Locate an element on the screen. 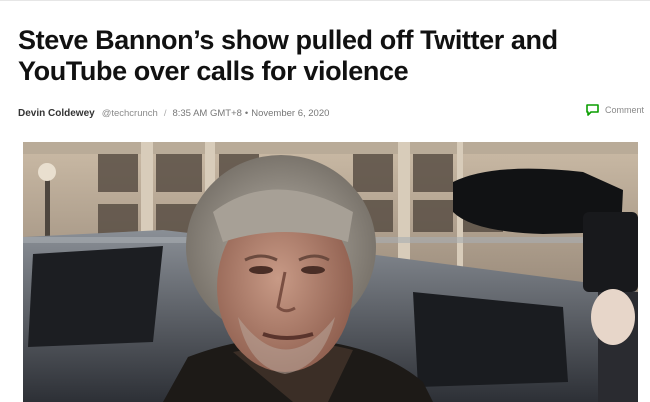 The image size is (650, 402). comment-button: Comment is located at coordinates (615, 110).